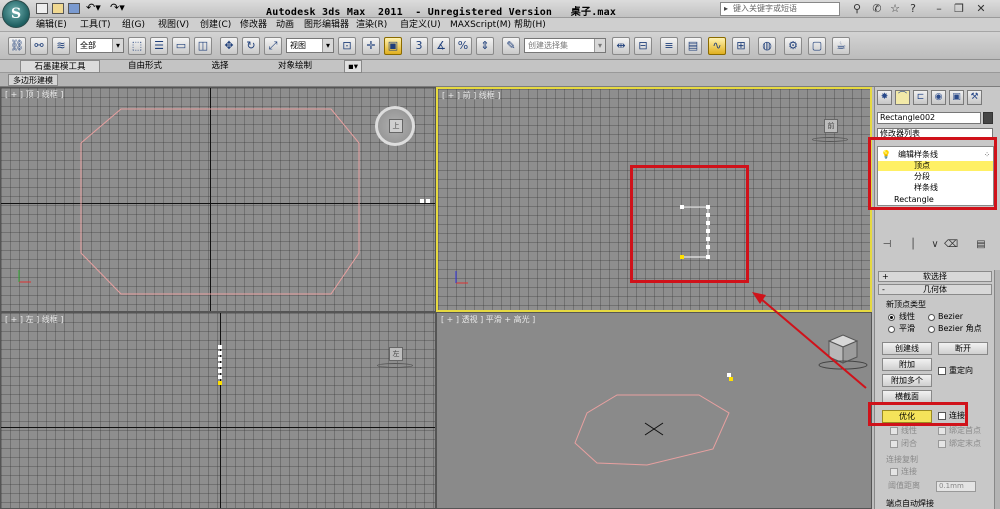 This screenshot has width=1000, height=509. I want to click on break-button: 断开, so click(963, 348).